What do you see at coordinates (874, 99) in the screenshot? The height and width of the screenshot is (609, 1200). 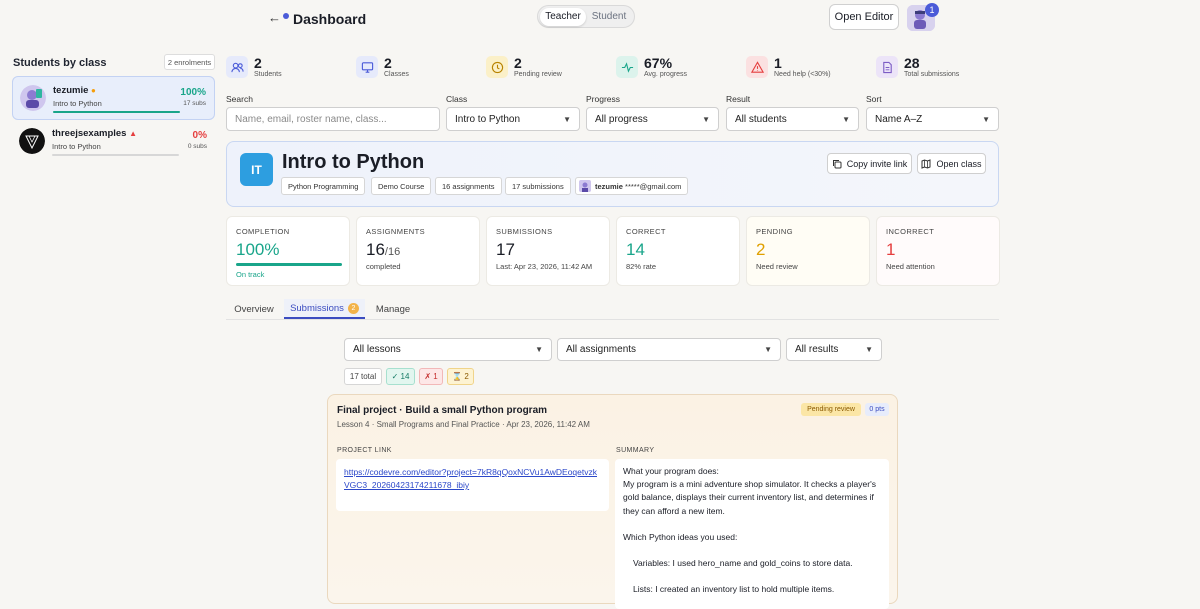 I see `sort-label: Sort` at bounding box center [874, 99].